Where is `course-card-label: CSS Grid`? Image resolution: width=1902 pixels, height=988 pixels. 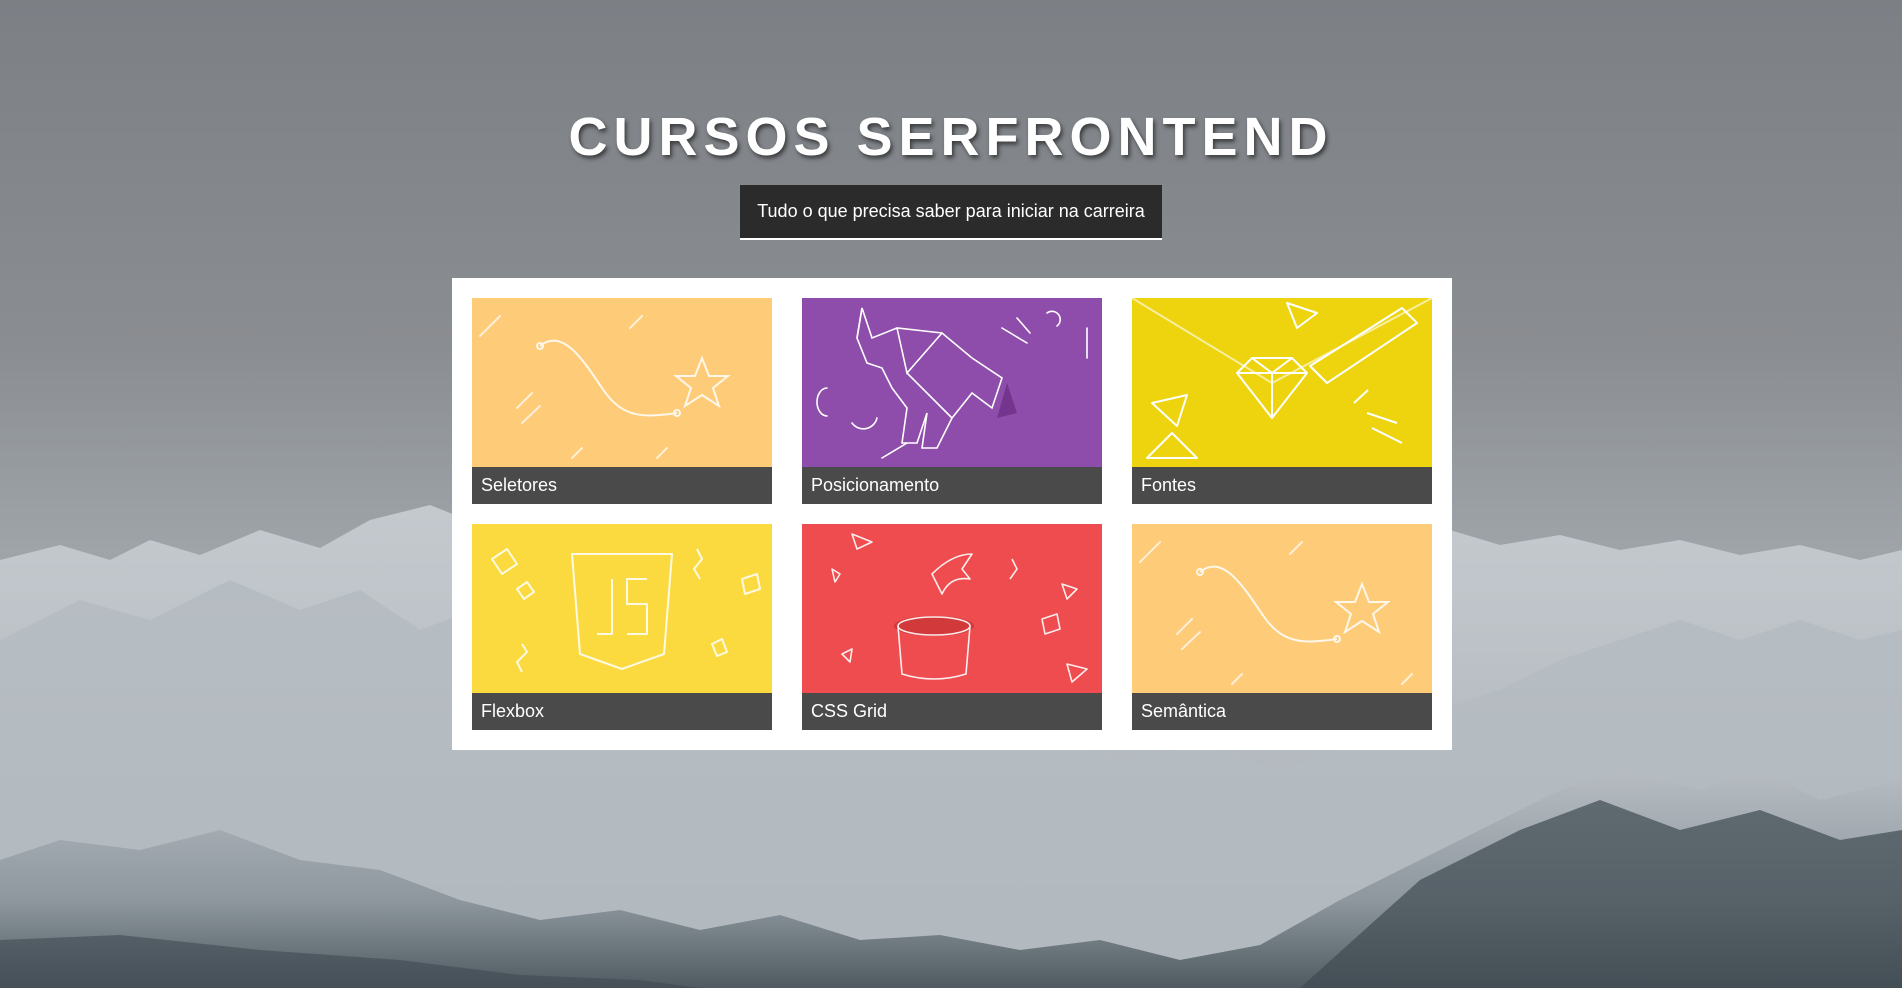
course-card-label: CSS Grid is located at coordinates (952, 711).